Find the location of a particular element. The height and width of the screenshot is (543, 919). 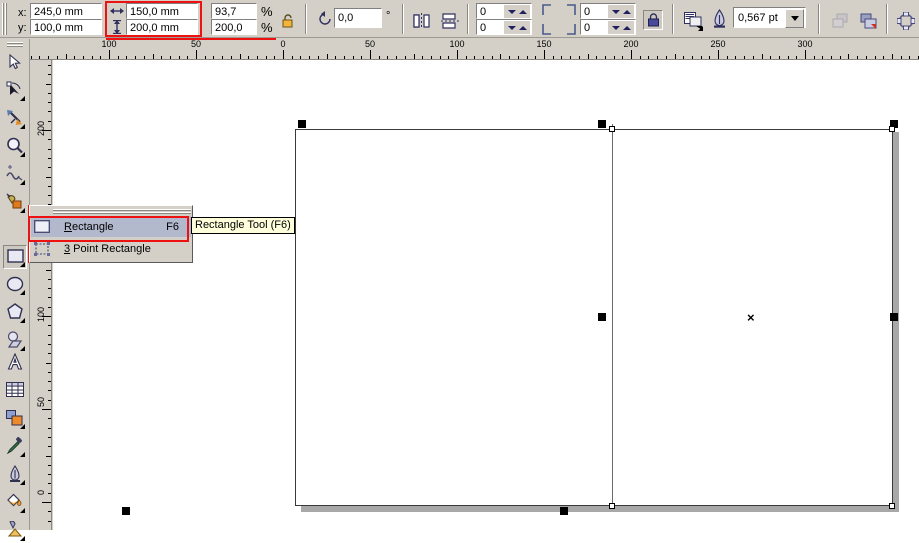

mirror-horizontally-button is located at coordinates (421, 20).